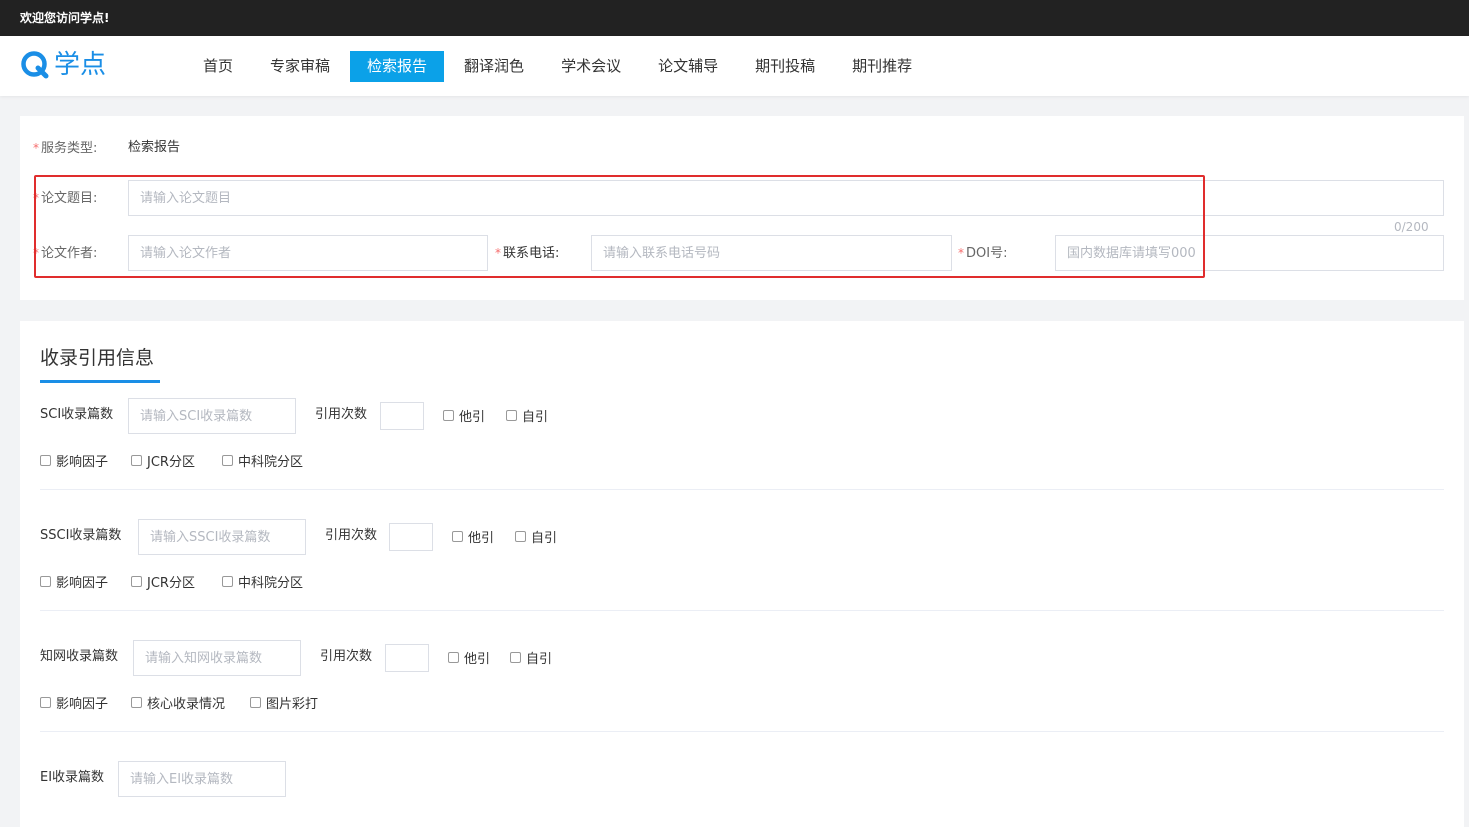  I want to click on sci-count-label: SCI收录篇数, so click(77, 414).